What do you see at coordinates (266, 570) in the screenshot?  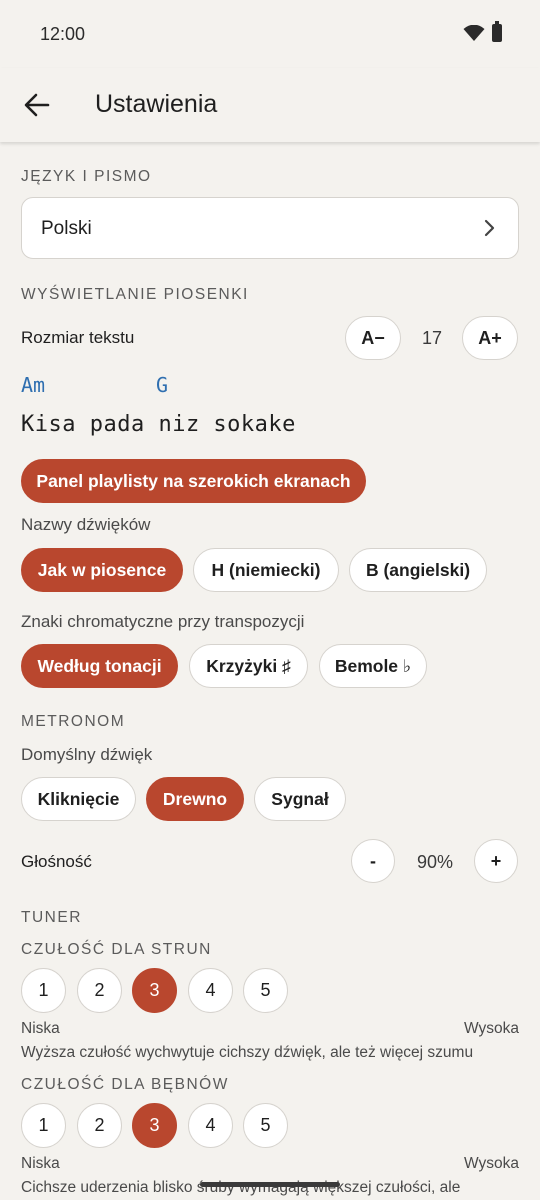 I see `note-names-option: H (niemiecki)` at bounding box center [266, 570].